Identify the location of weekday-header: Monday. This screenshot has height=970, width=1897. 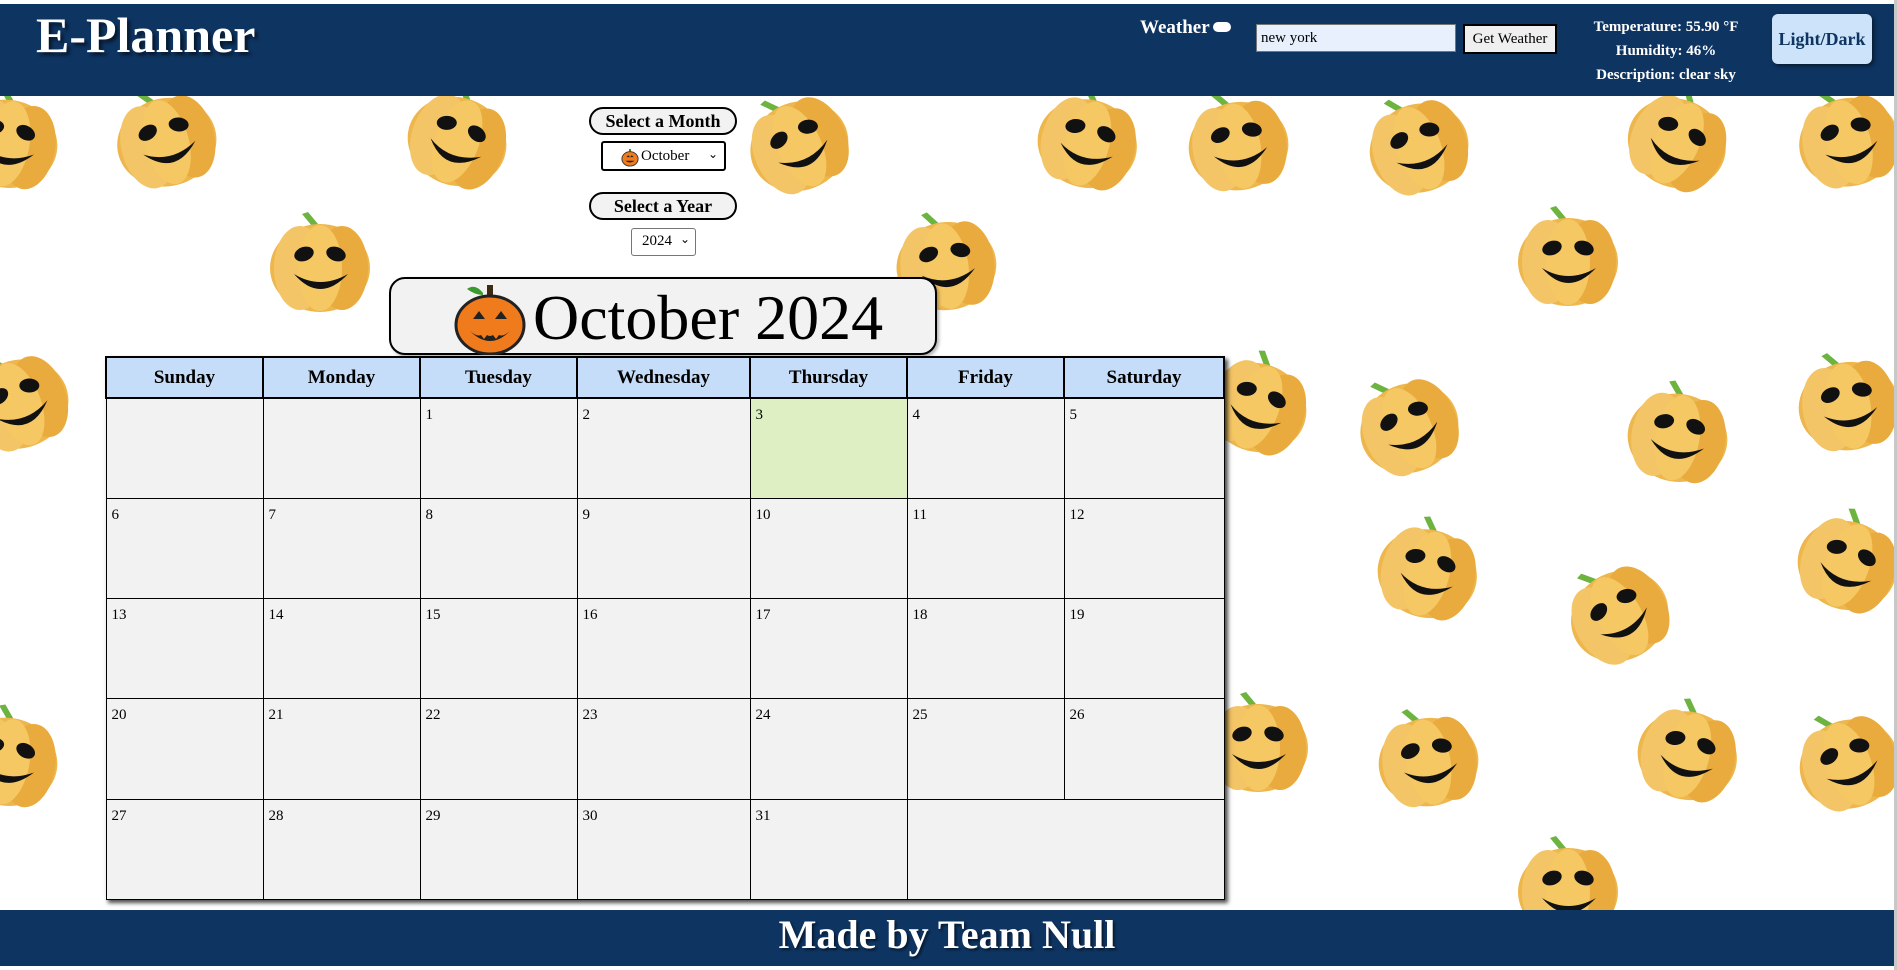
(341, 377).